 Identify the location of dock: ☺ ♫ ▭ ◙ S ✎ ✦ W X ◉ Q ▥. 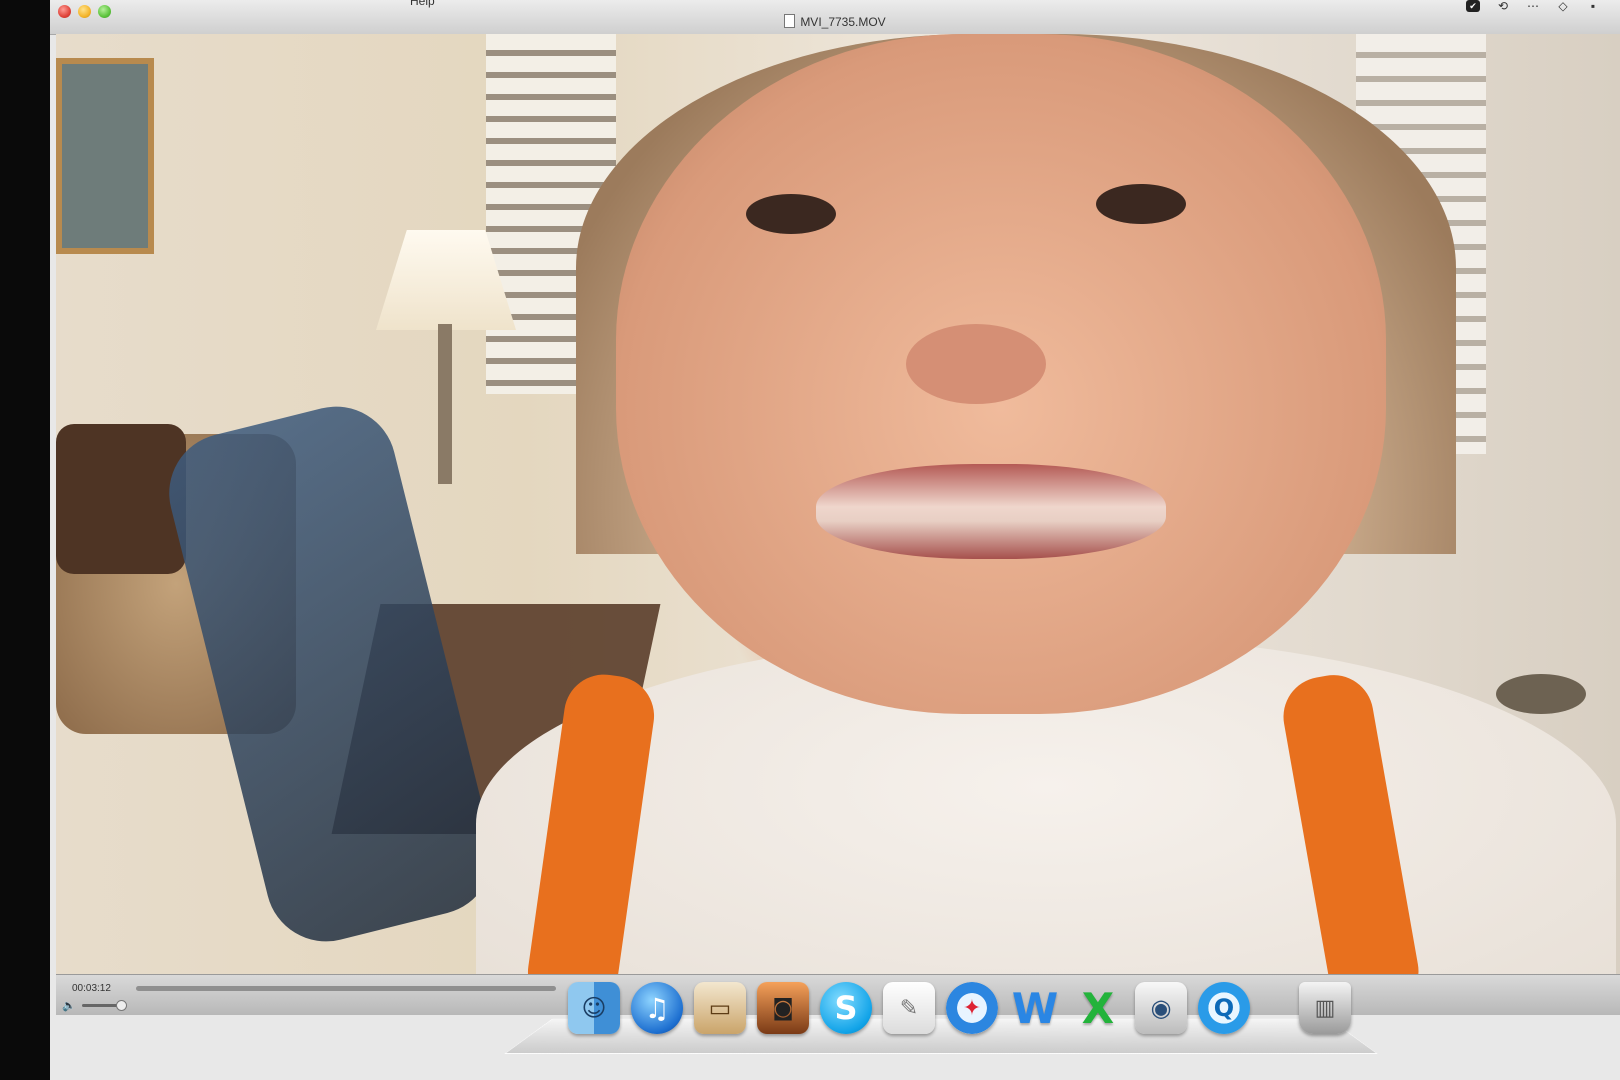
(959, 999).